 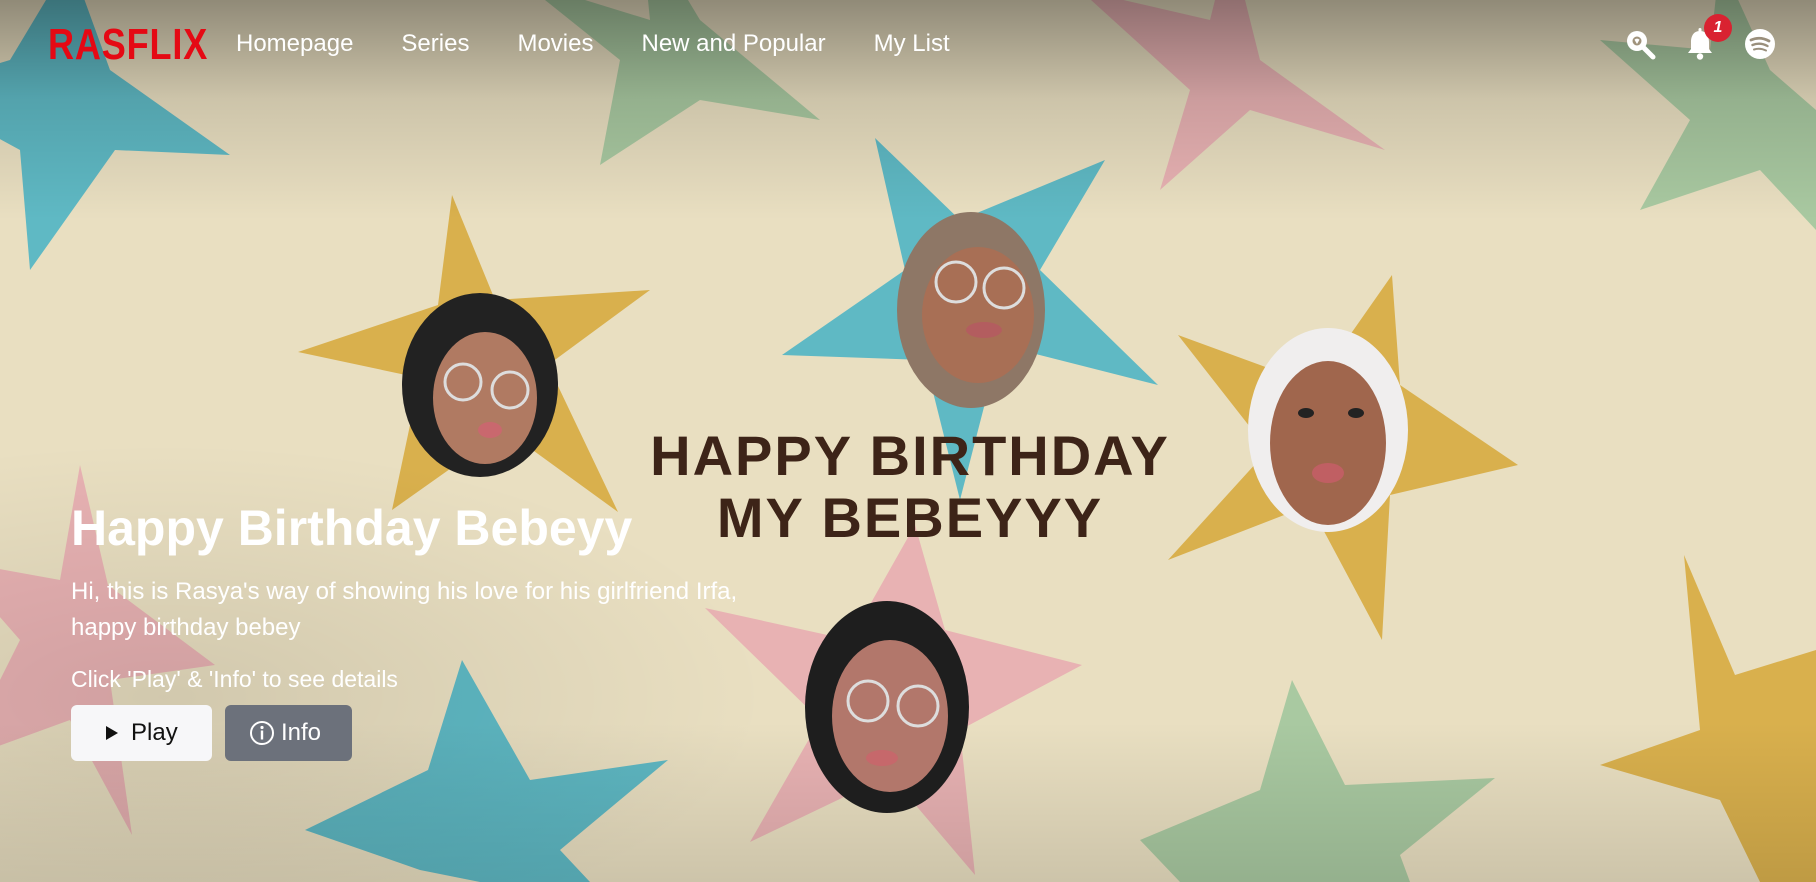 What do you see at coordinates (301, 732) in the screenshot?
I see `info-label: Info` at bounding box center [301, 732].